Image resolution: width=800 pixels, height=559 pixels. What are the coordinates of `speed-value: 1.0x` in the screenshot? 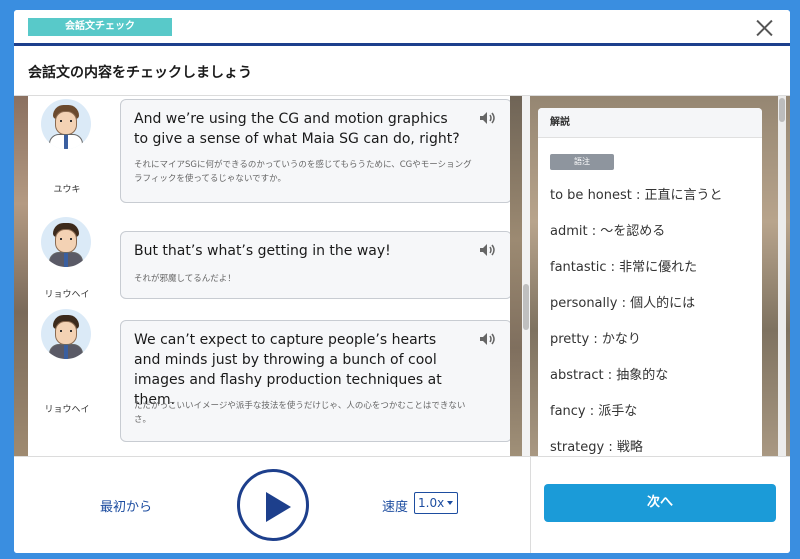 It's located at (431, 503).